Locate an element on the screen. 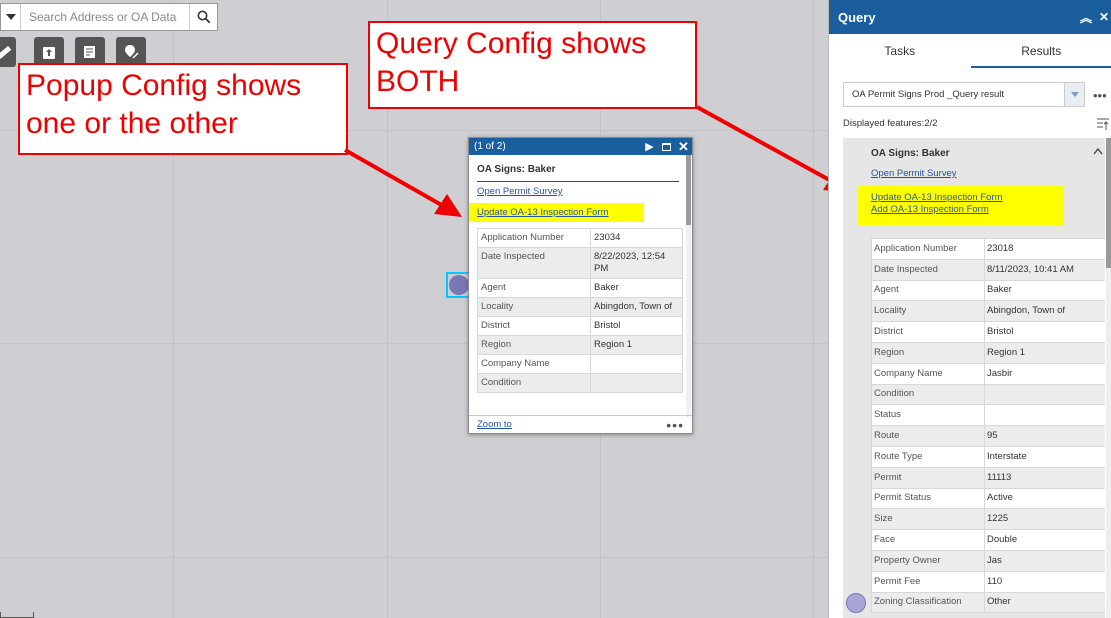  scale-bar is located at coordinates (17, 615).